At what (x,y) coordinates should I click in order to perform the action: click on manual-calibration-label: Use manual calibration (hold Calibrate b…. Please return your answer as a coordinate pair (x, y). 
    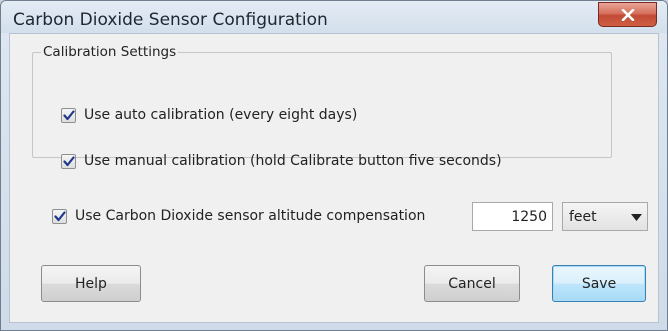
    Looking at the image, I should click on (293, 161).